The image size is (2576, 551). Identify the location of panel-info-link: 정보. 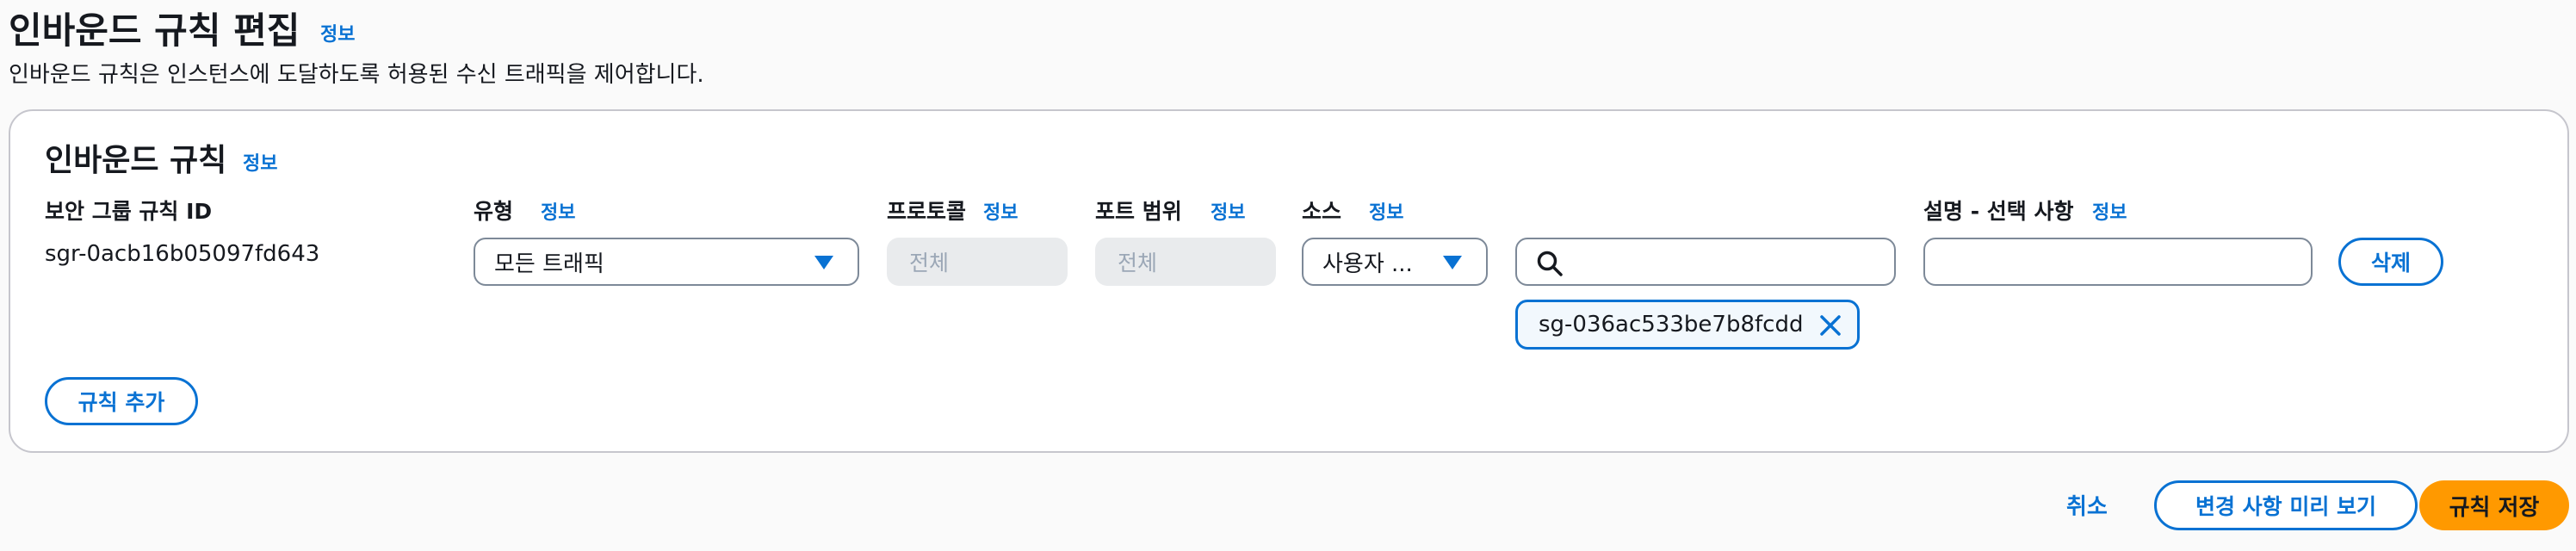
(260, 162).